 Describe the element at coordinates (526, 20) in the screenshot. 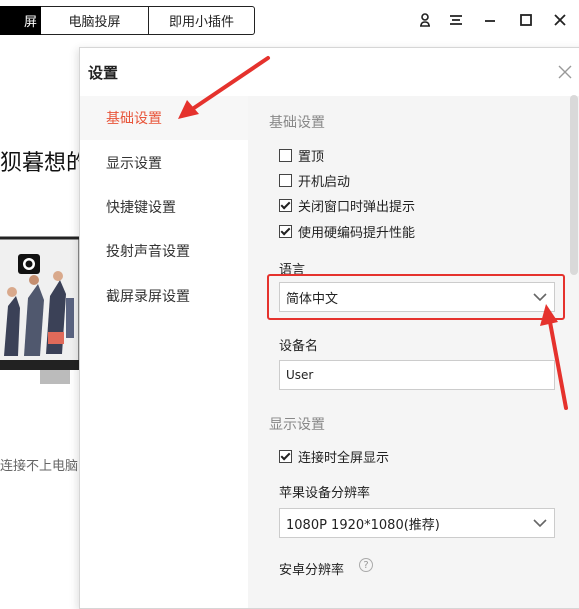

I see `maximize-icon` at that location.